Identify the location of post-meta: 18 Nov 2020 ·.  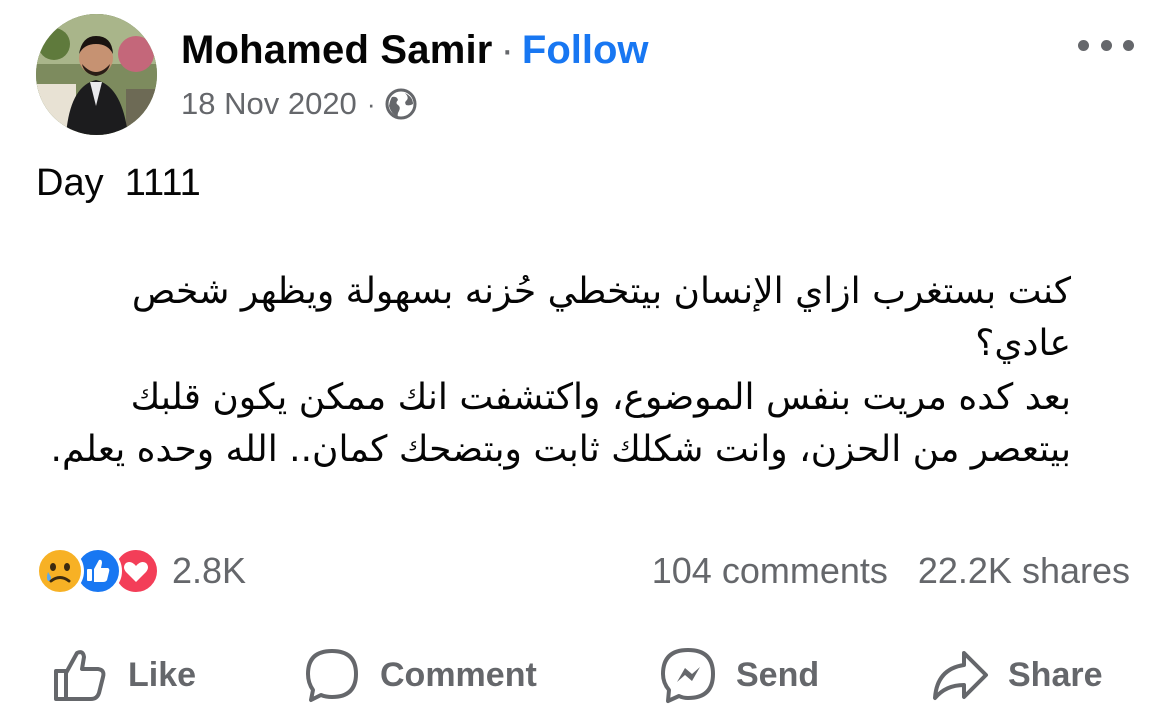
(299, 104).